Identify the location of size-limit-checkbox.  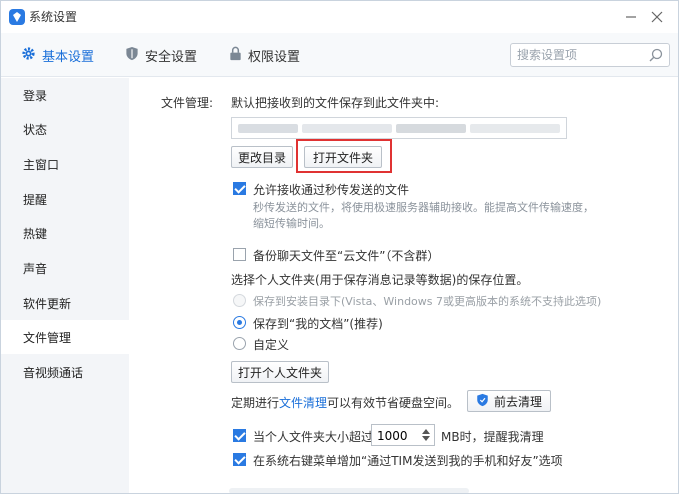
(239, 435).